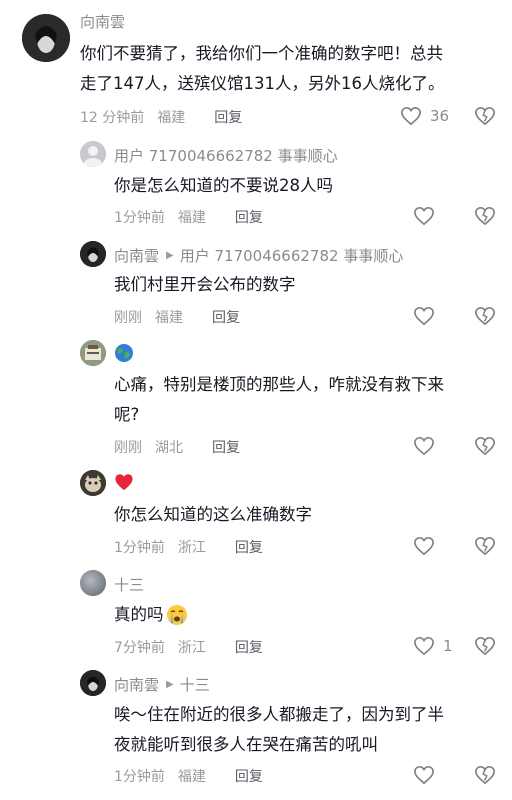 The height and width of the screenshot is (800, 512). I want to click on username-label: 用户 7170046662782 事事顺心, so click(226, 155).